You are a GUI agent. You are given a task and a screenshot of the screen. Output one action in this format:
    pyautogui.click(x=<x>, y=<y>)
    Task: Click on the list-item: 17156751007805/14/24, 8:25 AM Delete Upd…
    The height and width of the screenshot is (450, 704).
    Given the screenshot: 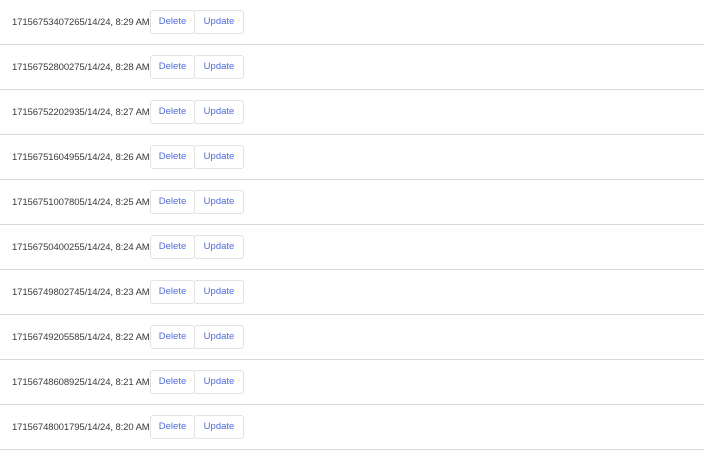 What is the action you would take?
    pyautogui.click(x=352, y=202)
    